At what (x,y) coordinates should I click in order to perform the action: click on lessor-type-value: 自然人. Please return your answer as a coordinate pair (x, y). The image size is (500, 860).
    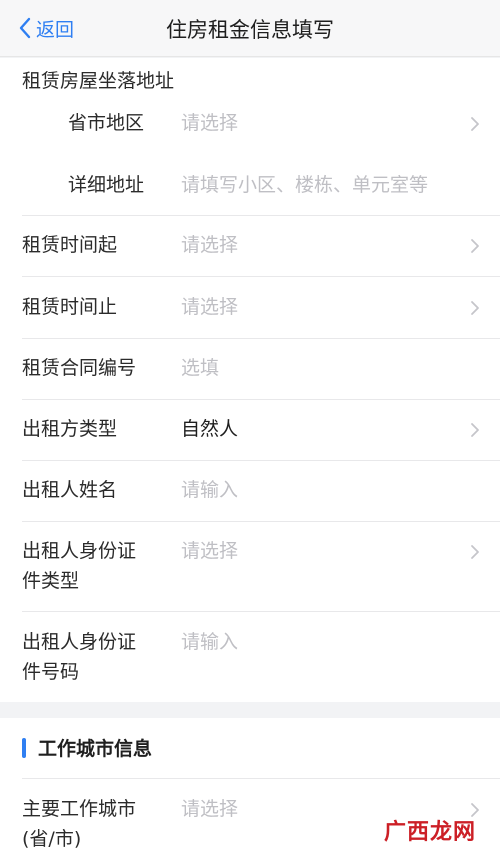
    Looking at the image, I should click on (209, 429).